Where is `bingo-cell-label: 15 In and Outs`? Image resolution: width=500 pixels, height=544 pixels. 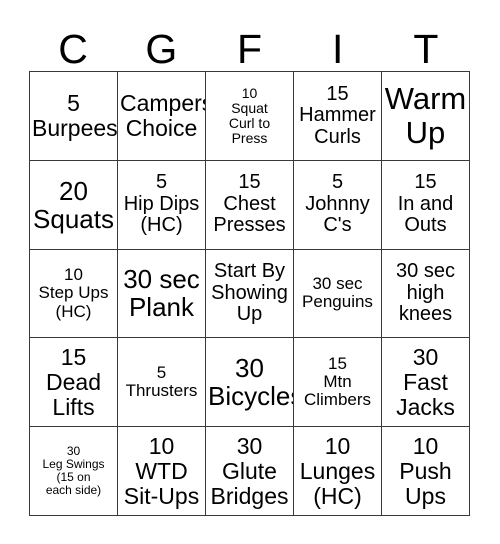
bingo-cell-label: 15 In and Outs is located at coordinates (425, 204).